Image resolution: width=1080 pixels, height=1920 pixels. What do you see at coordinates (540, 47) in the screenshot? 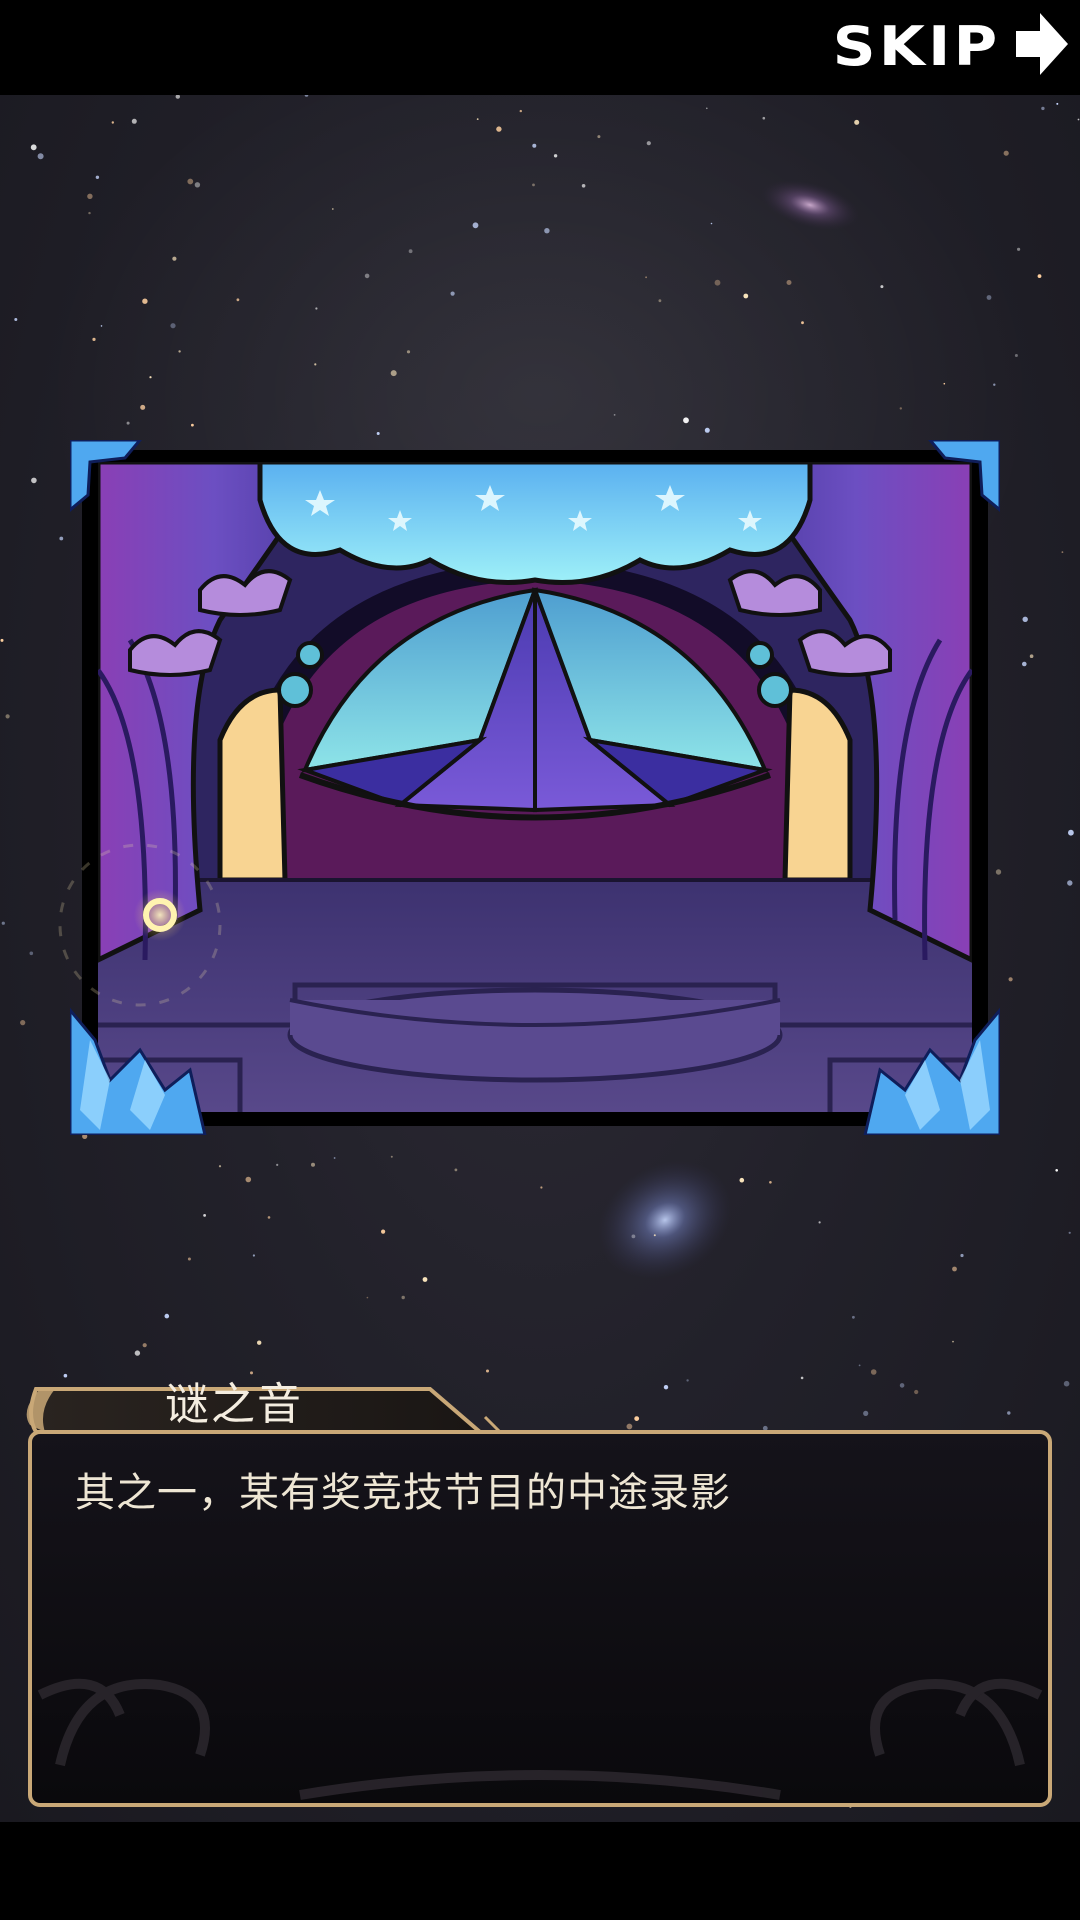
I see `top-bar: SKIP` at bounding box center [540, 47].